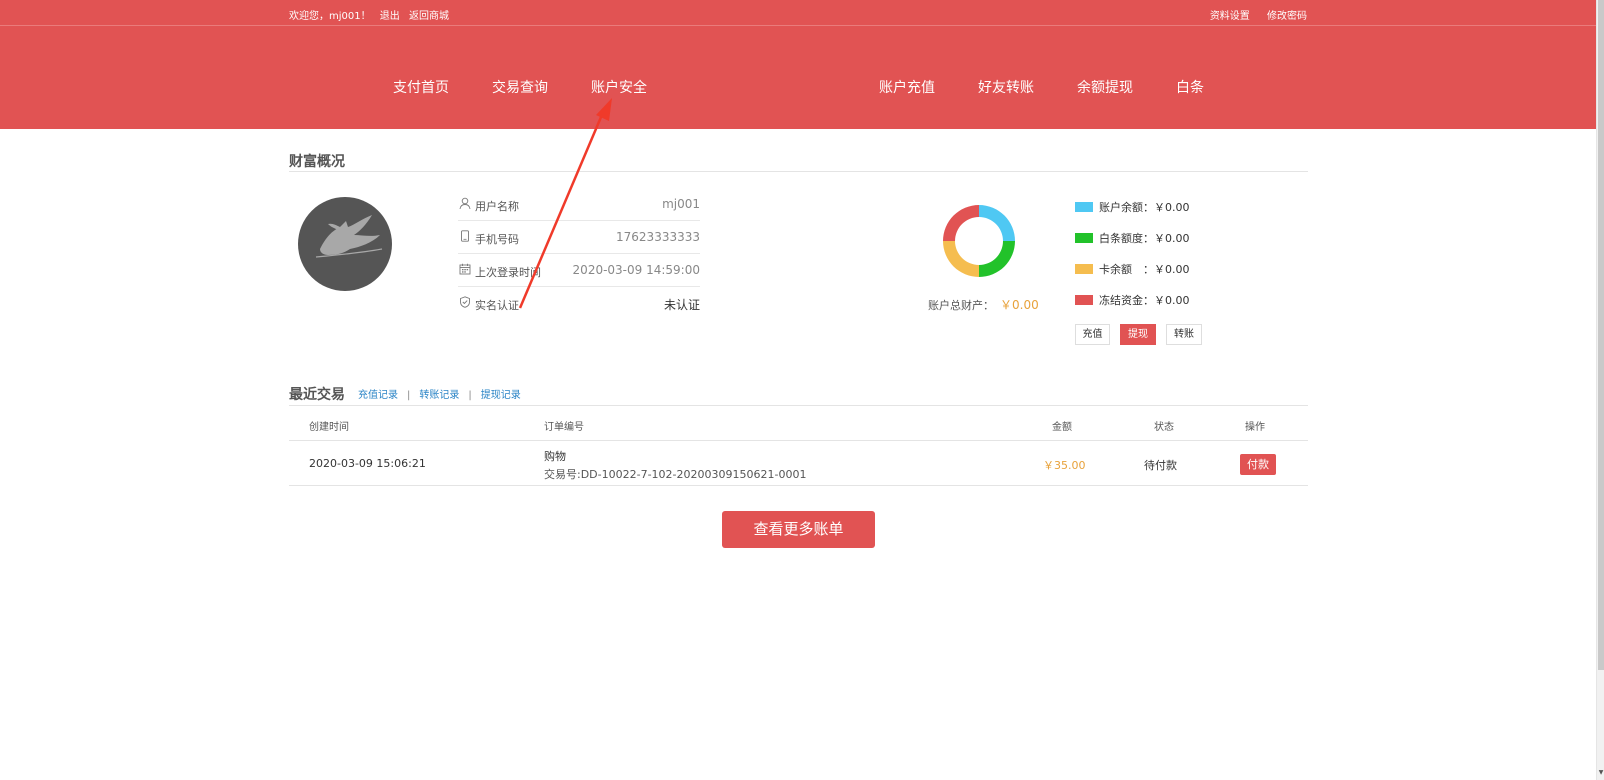 This screenshot has width=1604, height=780. Describe the element at coordinates (1126, 207) in the screenshot. I see `legend-label: 账户余额：` at that location.